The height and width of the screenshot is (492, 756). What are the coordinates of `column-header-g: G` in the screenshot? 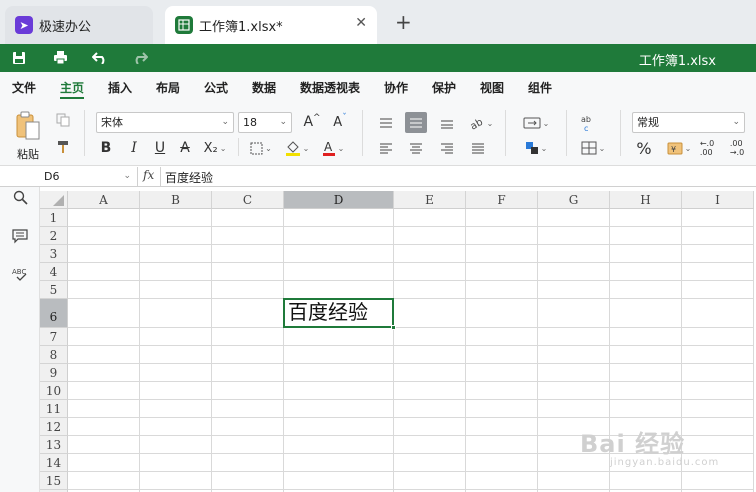 It's located at (574, 200).